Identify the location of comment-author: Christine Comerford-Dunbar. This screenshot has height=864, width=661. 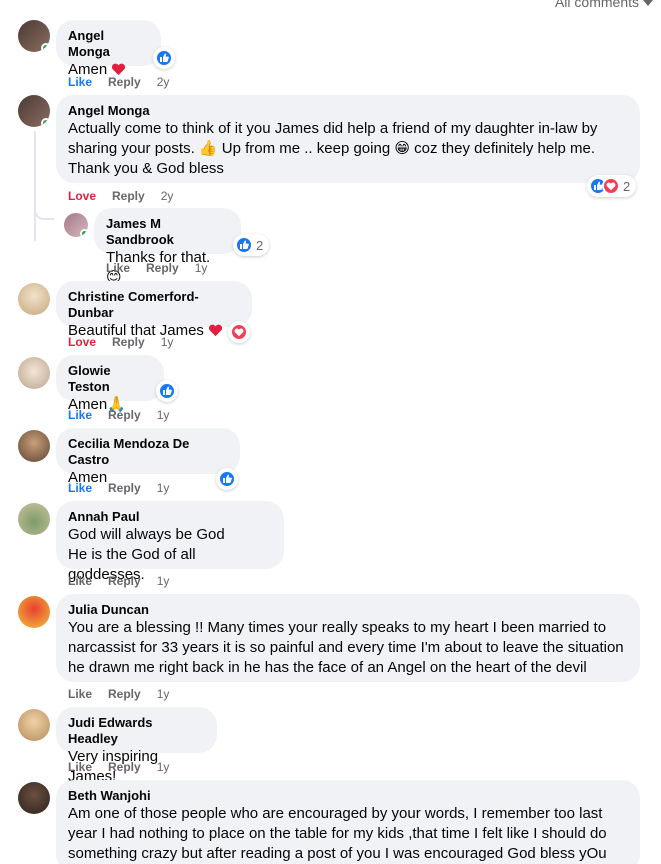
(154, 305).